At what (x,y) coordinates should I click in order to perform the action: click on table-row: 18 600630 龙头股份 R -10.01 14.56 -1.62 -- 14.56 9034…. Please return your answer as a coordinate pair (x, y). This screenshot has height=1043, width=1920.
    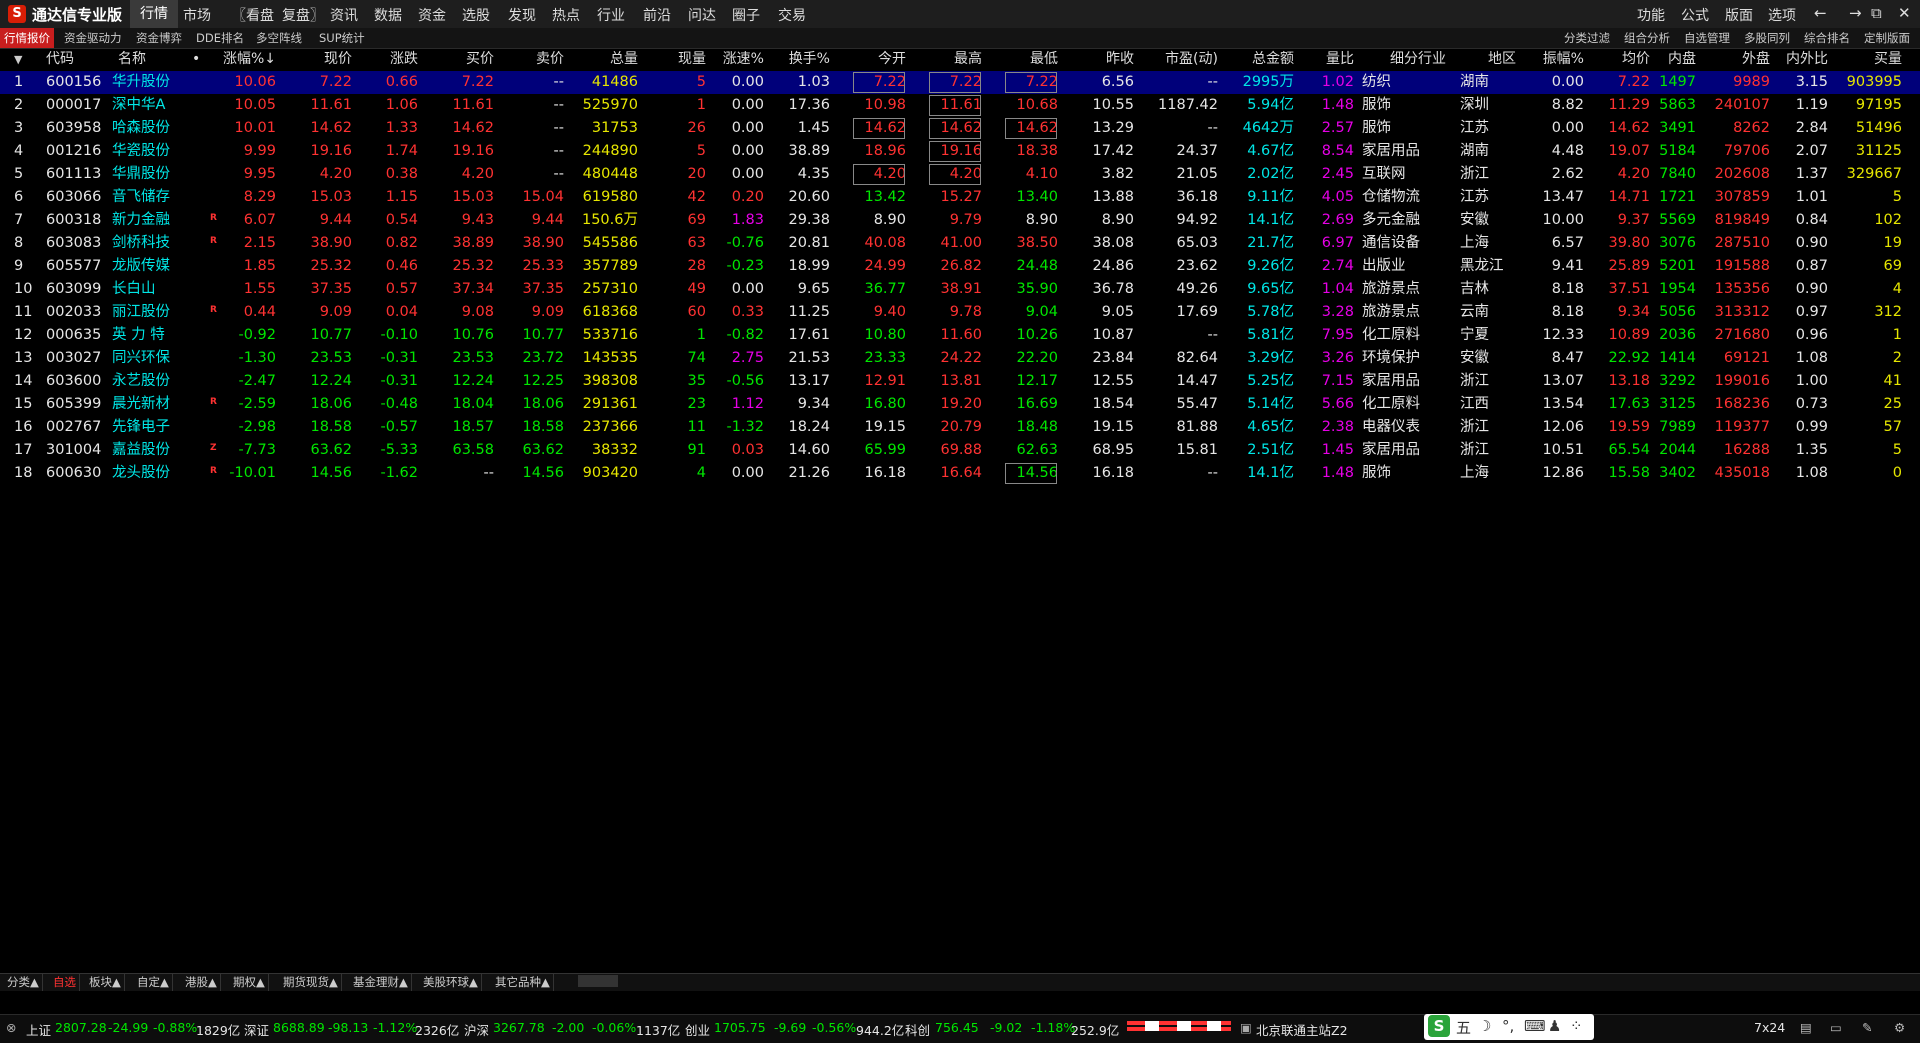
    Looking at the image, I should click on (960, 473).